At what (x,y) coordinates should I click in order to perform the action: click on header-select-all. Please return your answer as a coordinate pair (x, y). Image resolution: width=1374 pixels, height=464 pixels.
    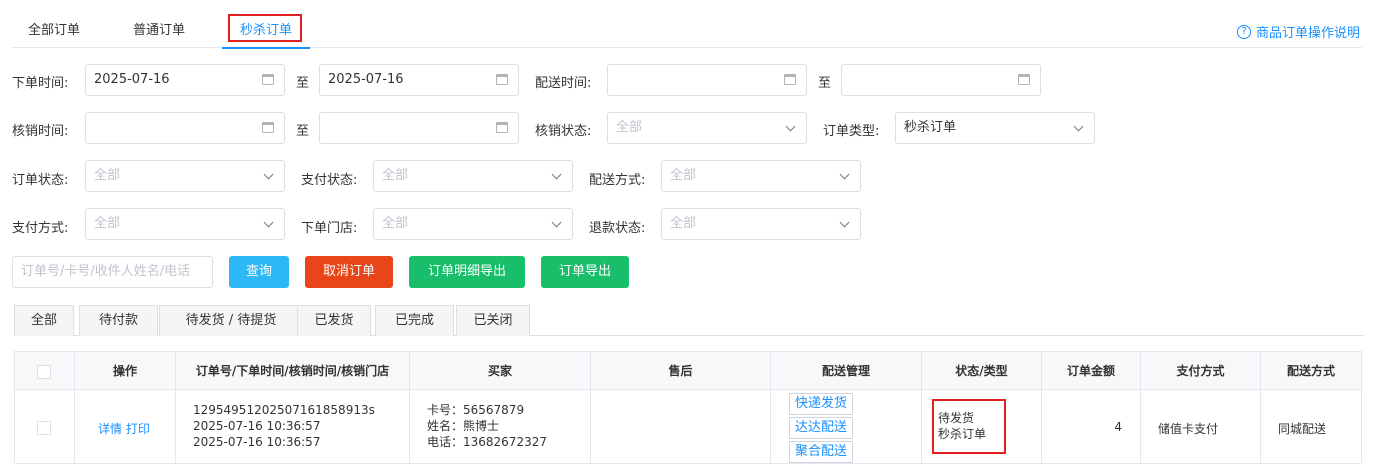
    Looking at the image, I should click on (45, 371).